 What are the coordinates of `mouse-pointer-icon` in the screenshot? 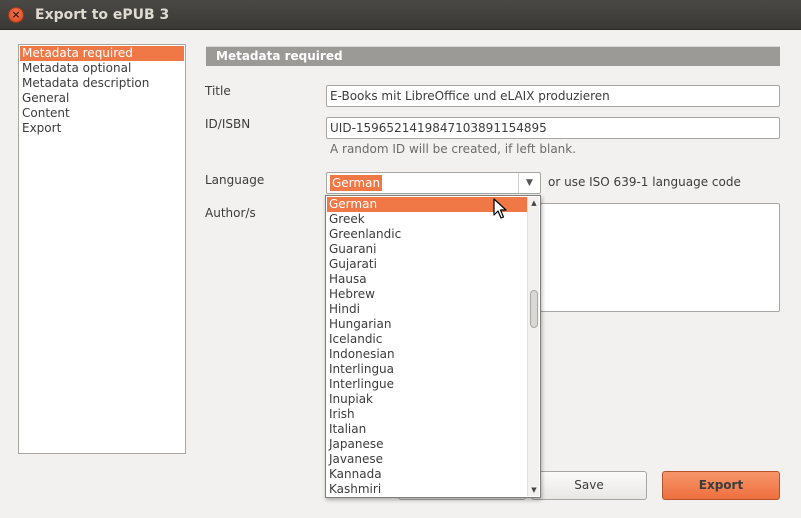 It's located at (500, 208).